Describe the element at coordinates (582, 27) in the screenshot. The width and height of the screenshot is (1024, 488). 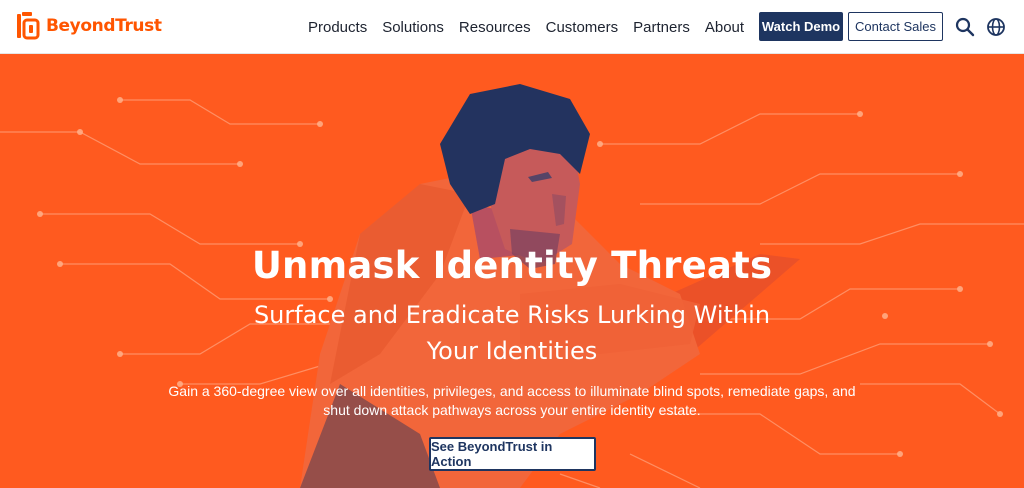
I see `menu-item-customers: Customers` at that location.